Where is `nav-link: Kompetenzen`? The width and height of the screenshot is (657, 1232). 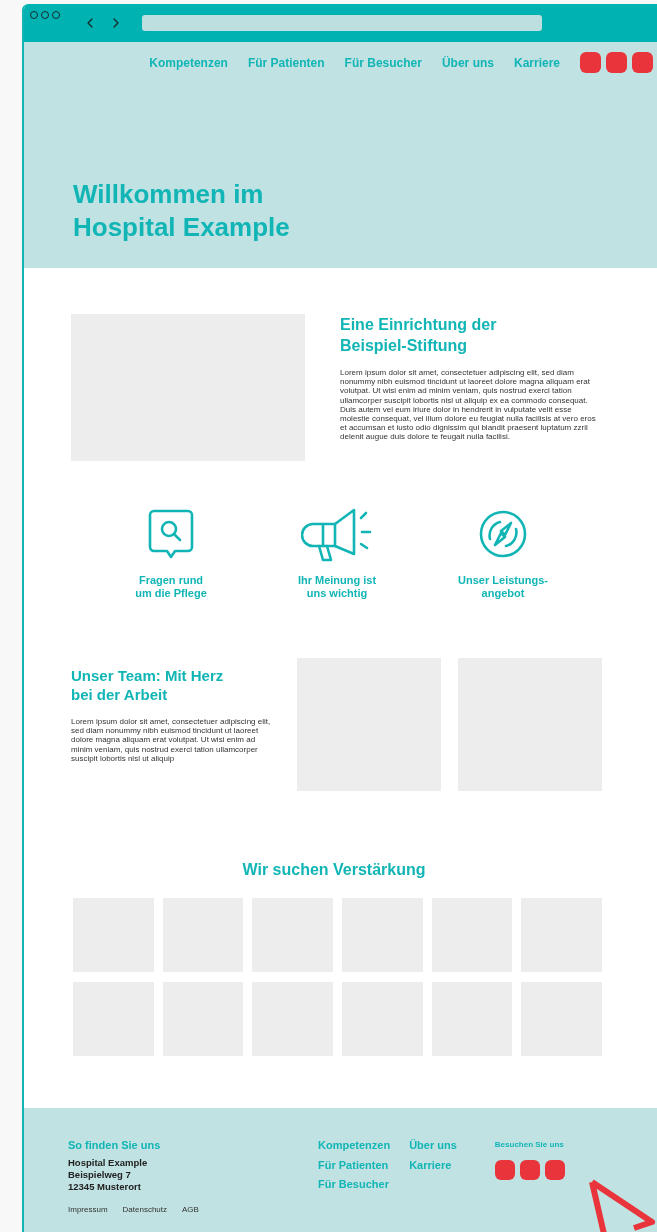
nav-link: Kompetenzen is located at coordinates (188, 62).